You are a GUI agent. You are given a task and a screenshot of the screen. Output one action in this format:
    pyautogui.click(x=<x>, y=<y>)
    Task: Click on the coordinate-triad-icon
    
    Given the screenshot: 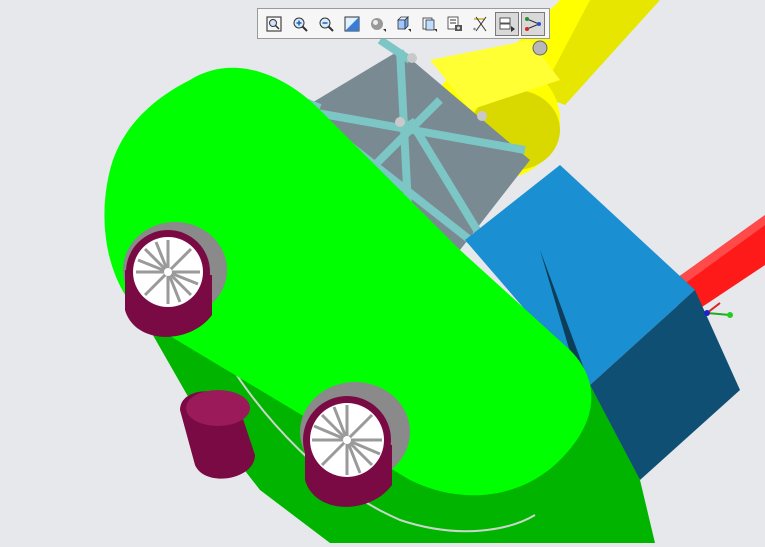 What is the action you would take?
    pyautogui.click(x=718, y=310)
    